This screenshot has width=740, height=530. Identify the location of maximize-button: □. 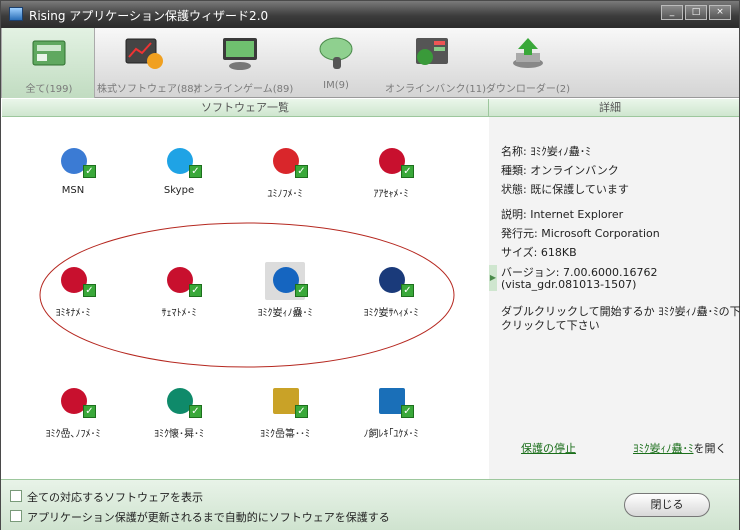
(696, 12).